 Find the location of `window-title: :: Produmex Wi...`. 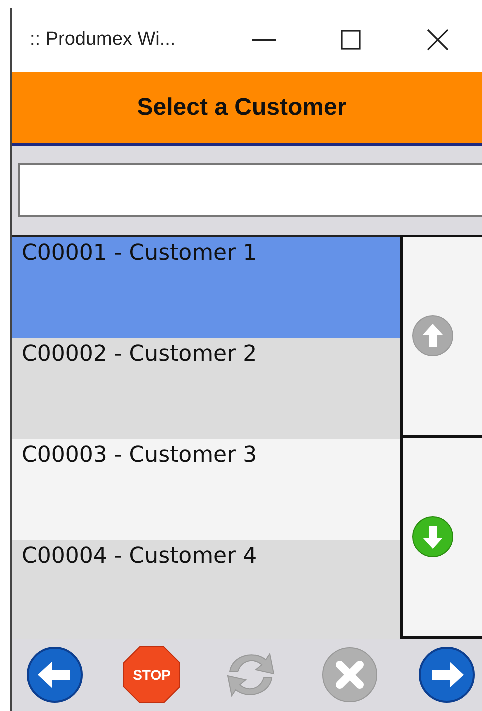

window-title: :: Produmex Wi... is located at coordinates (103, 40).